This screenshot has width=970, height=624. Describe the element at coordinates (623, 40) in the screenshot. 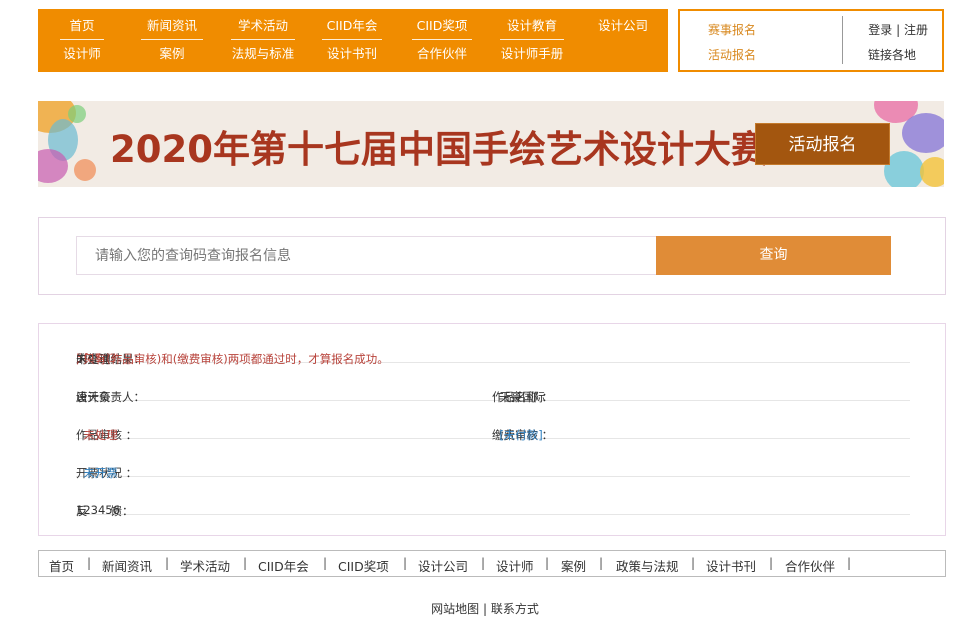

I see `nav-column-7: 设计公司` at that location.